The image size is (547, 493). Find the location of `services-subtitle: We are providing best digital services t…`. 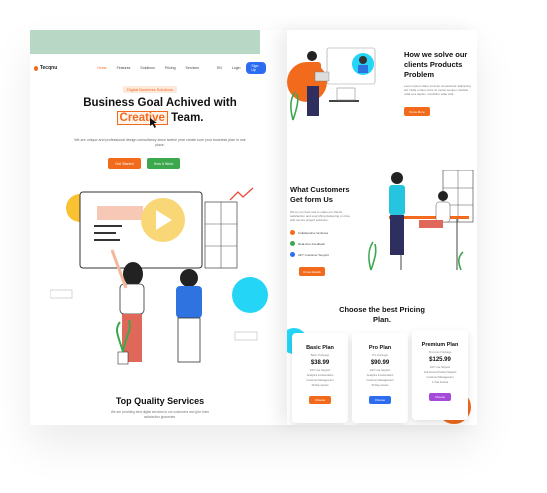

services-subtitle: We are providing best digital services t… is located at coordinates (160, 414).